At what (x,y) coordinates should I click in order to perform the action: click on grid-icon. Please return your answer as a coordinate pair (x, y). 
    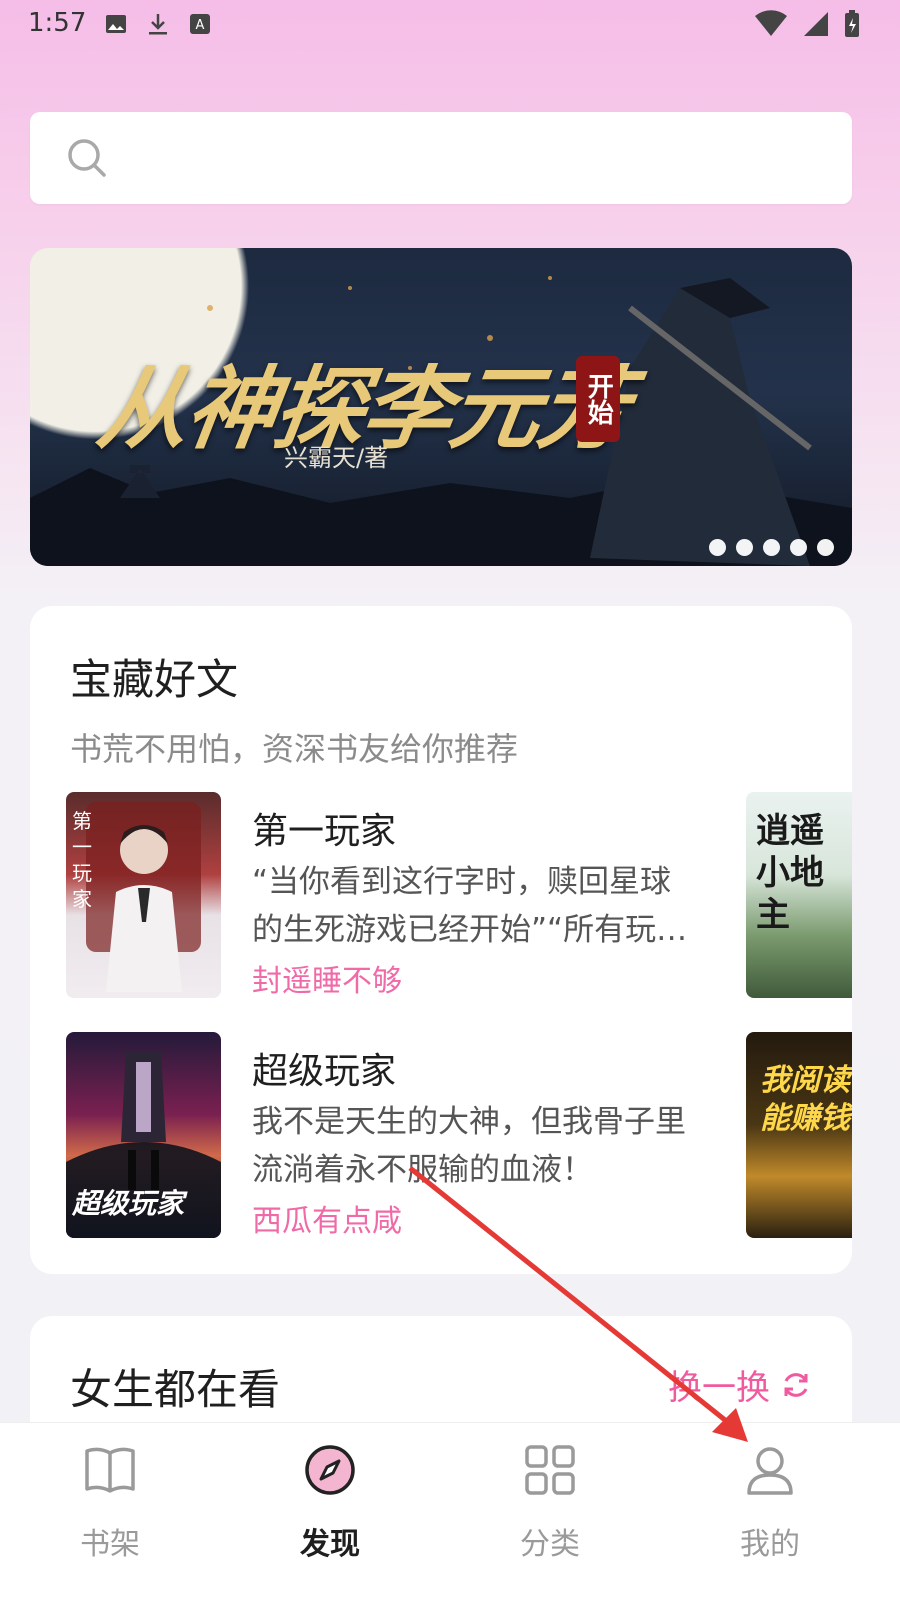
    Looking at the image, I should click on (550, 1470).